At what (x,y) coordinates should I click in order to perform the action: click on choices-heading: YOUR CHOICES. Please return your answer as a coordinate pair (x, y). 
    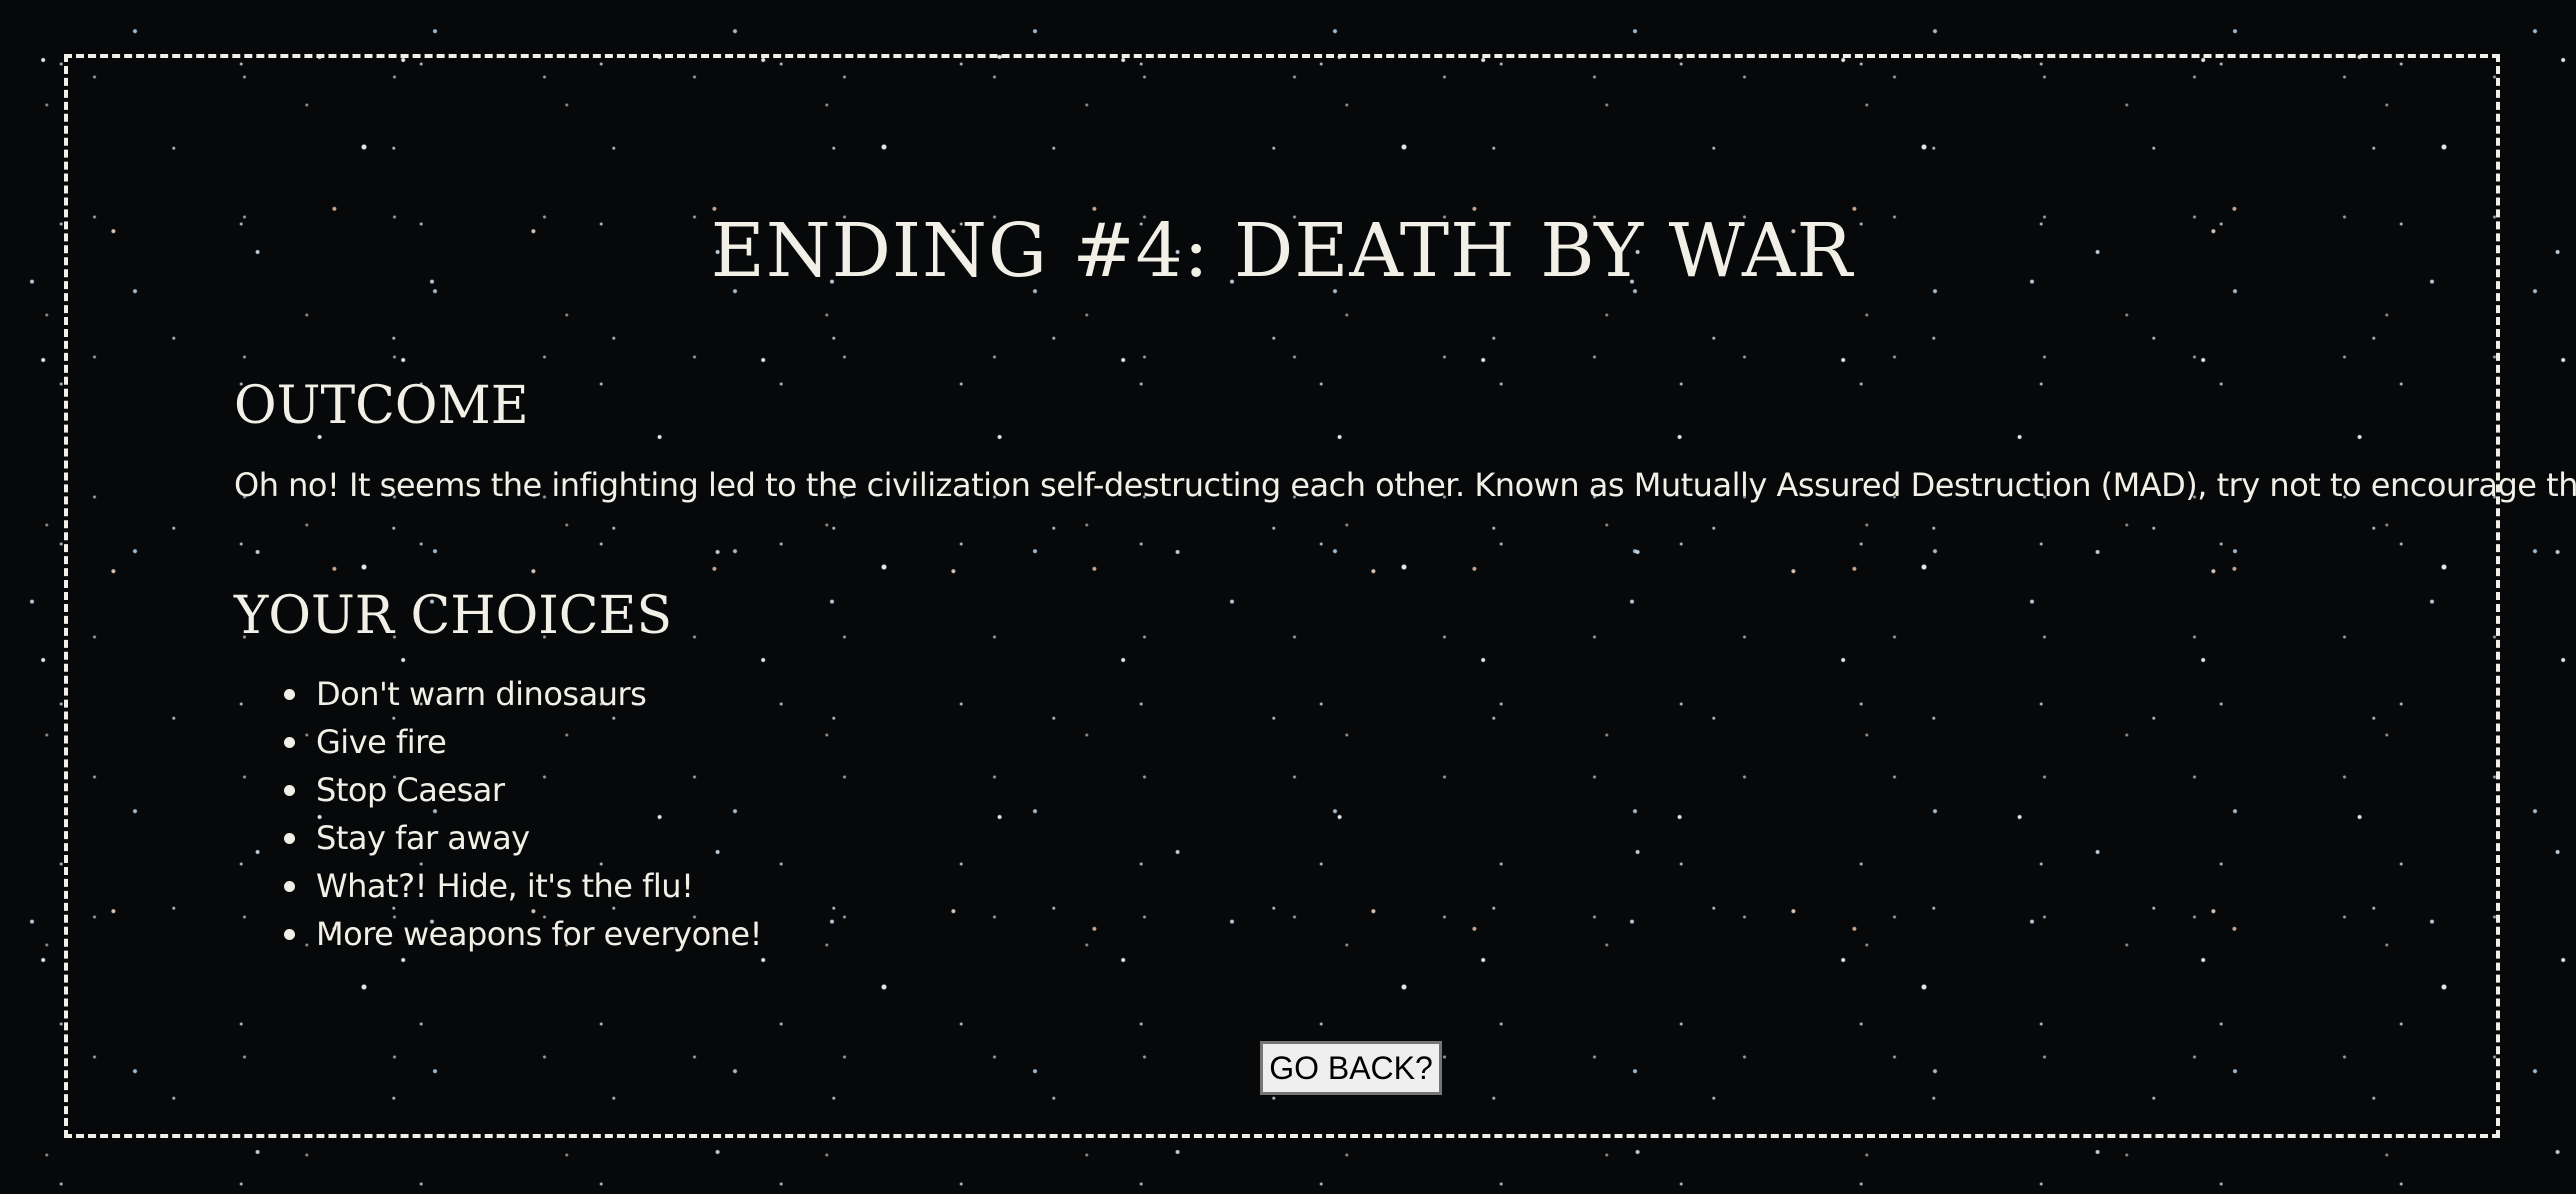
    Looking at the image, I should click on (453, 616).